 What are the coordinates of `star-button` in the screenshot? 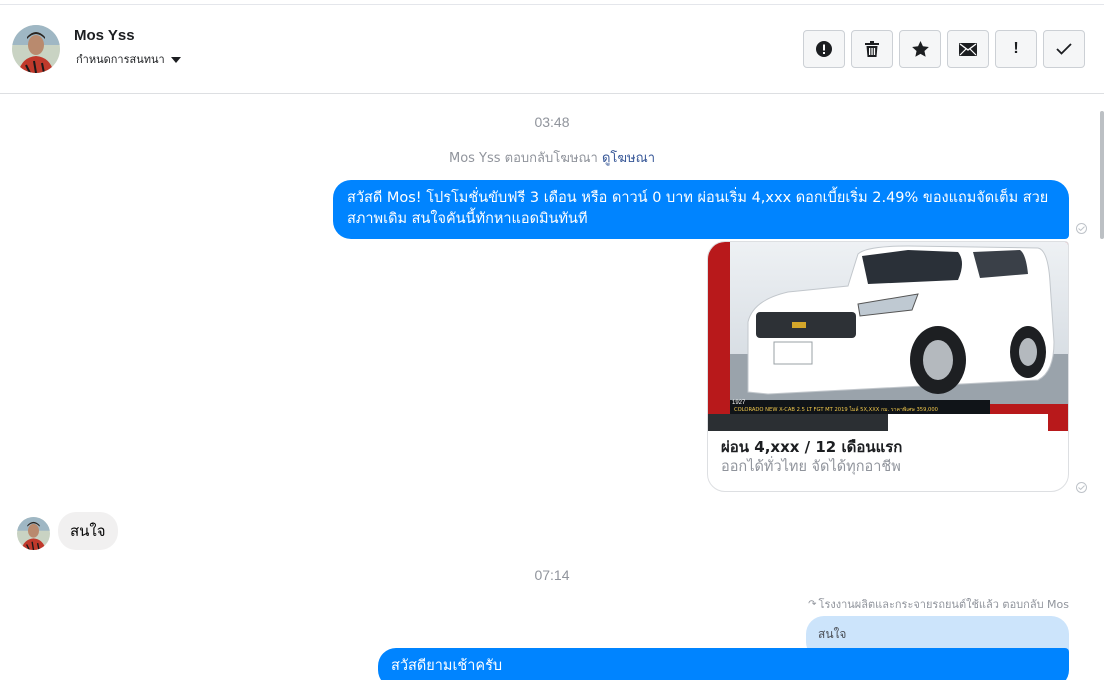 It's located at (920, 49).